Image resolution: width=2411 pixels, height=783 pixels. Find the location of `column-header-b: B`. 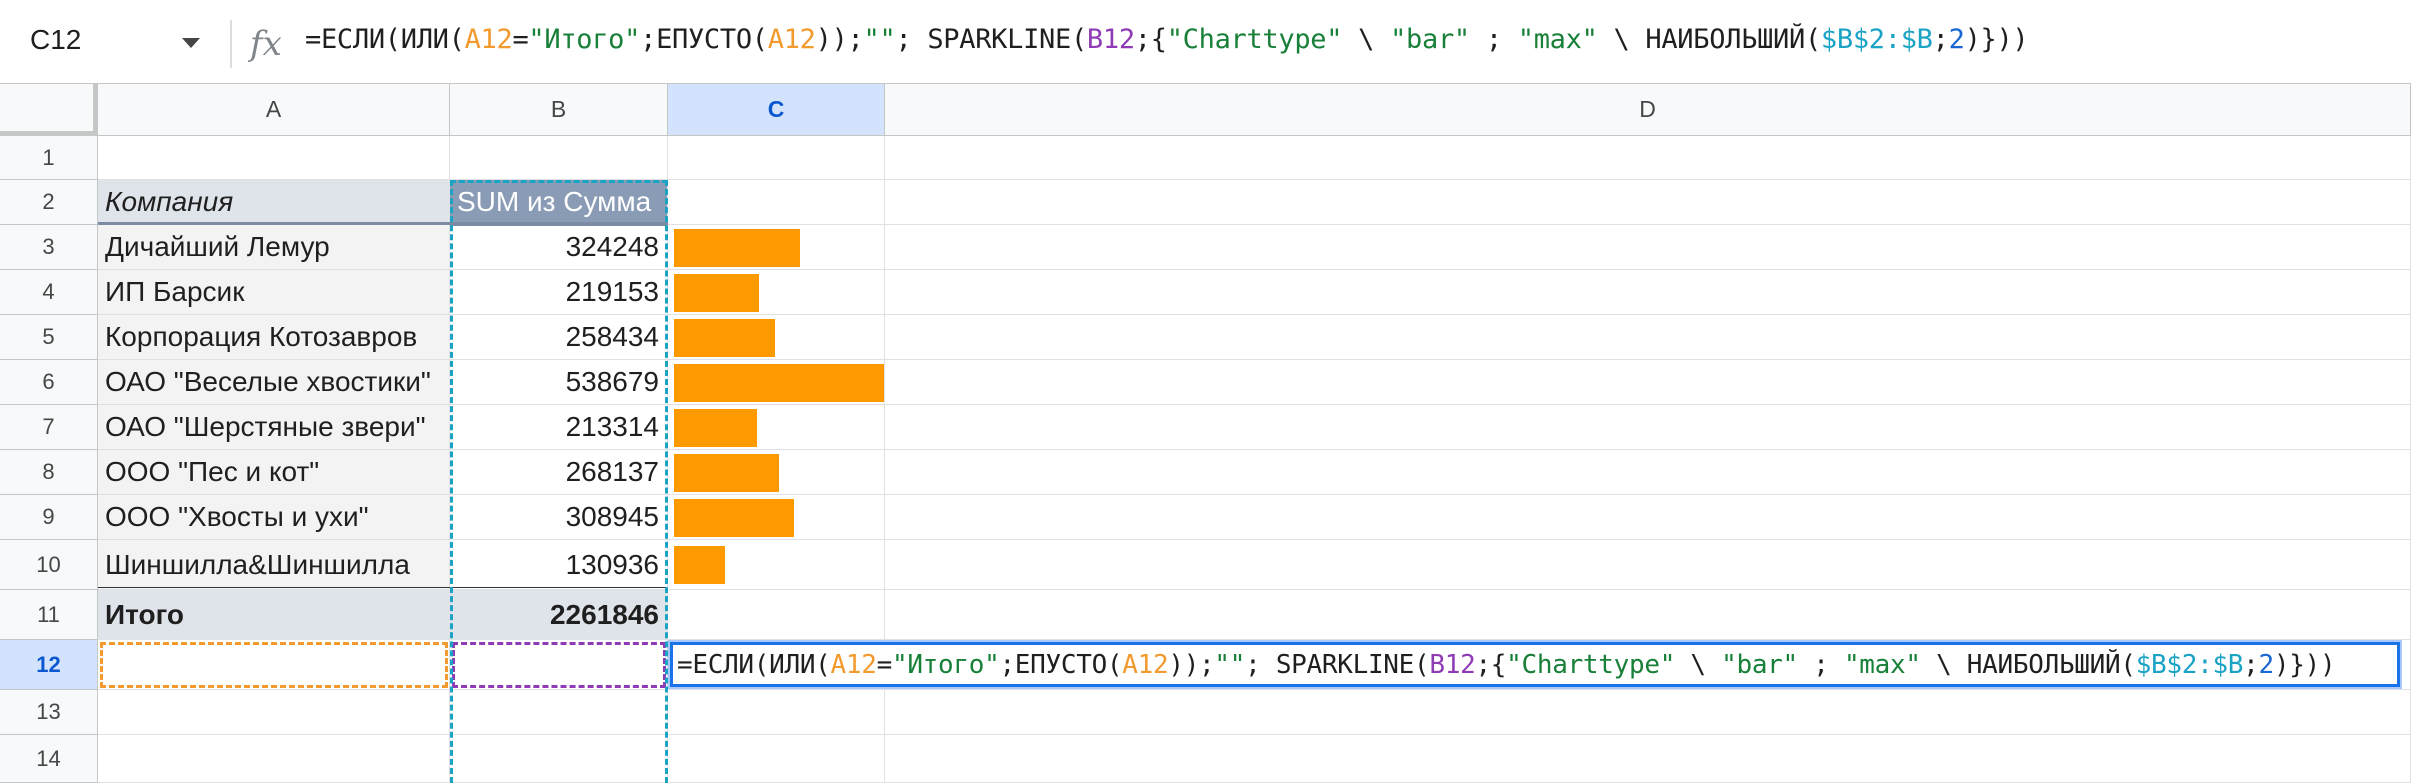

column-header-b: B is located at coordinates (559, 110).